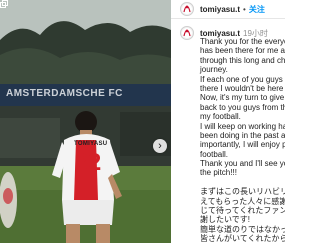 Image resolution: width=320 pixels, height=243 pixels. Describe the element at coordinates (91, 144) in the screenshot. I see `jersey-name: TOMIYASU` at that location.